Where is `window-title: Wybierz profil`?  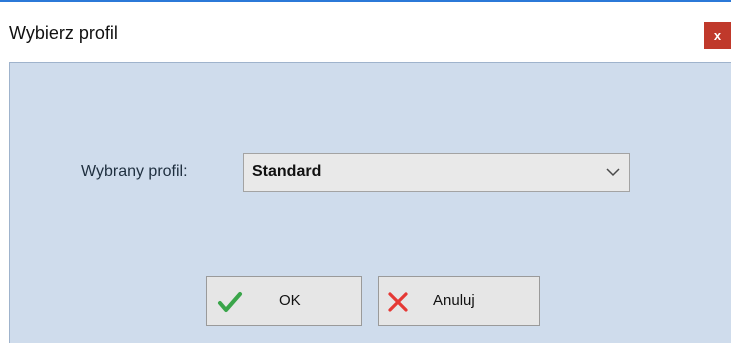 window-title: Wybierz profil is located at coordinates (63, 33).